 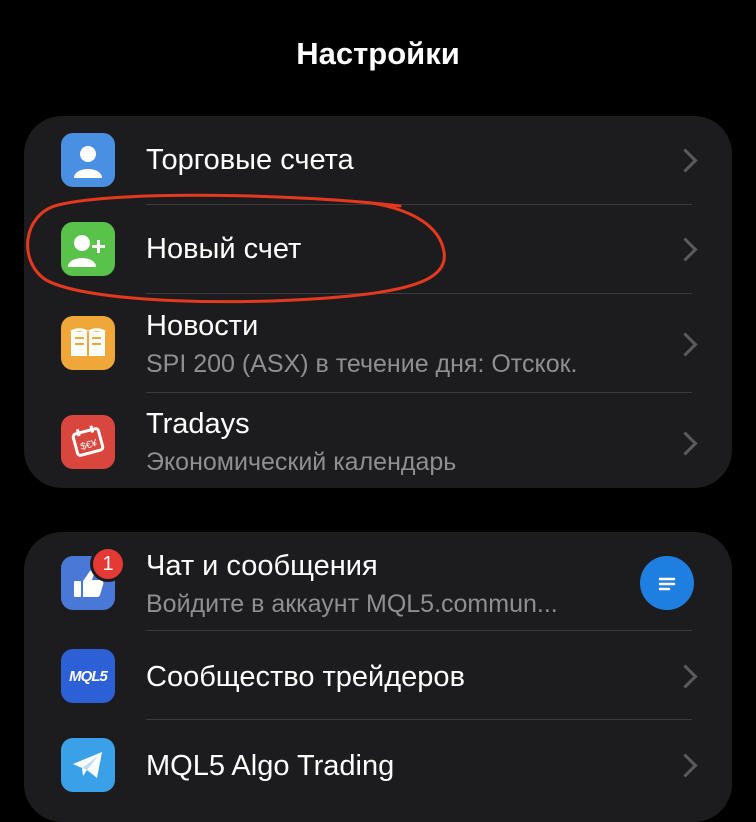 What do you see at coordinates (224, 249) in the screenshot?
I see `menu-item-label: Новый счет` at bounding box center [224, 249].